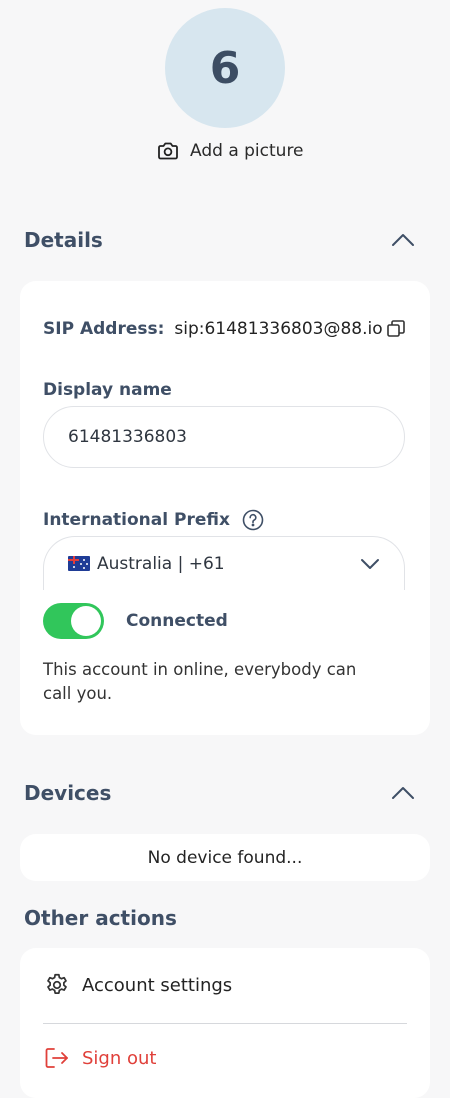 The image size is (450, 1098). I want to click on toggle-knob, so click(86, 621).